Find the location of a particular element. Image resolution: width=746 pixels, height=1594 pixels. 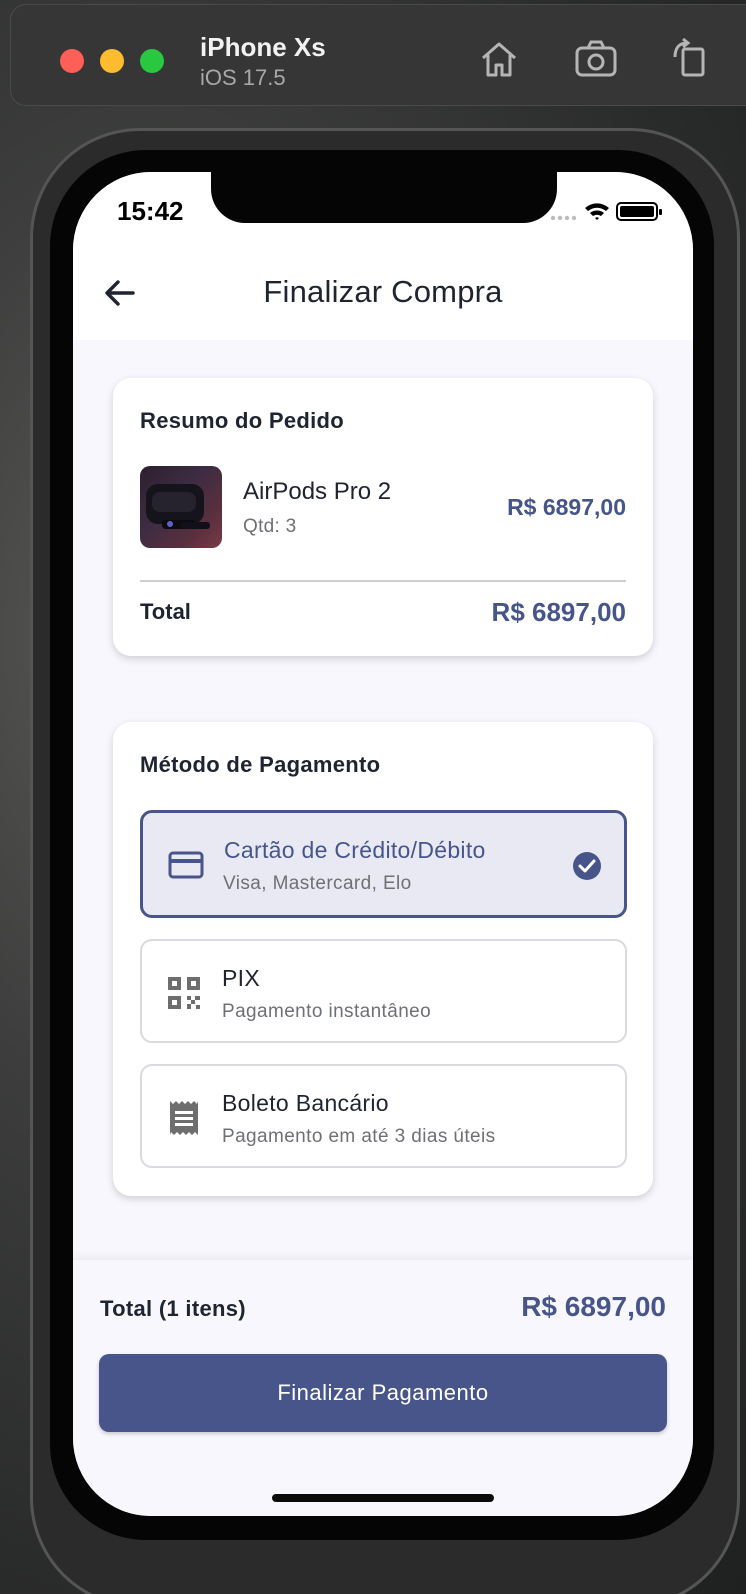

page-title: Finalizar Compra is located at coordinates (383, 291).